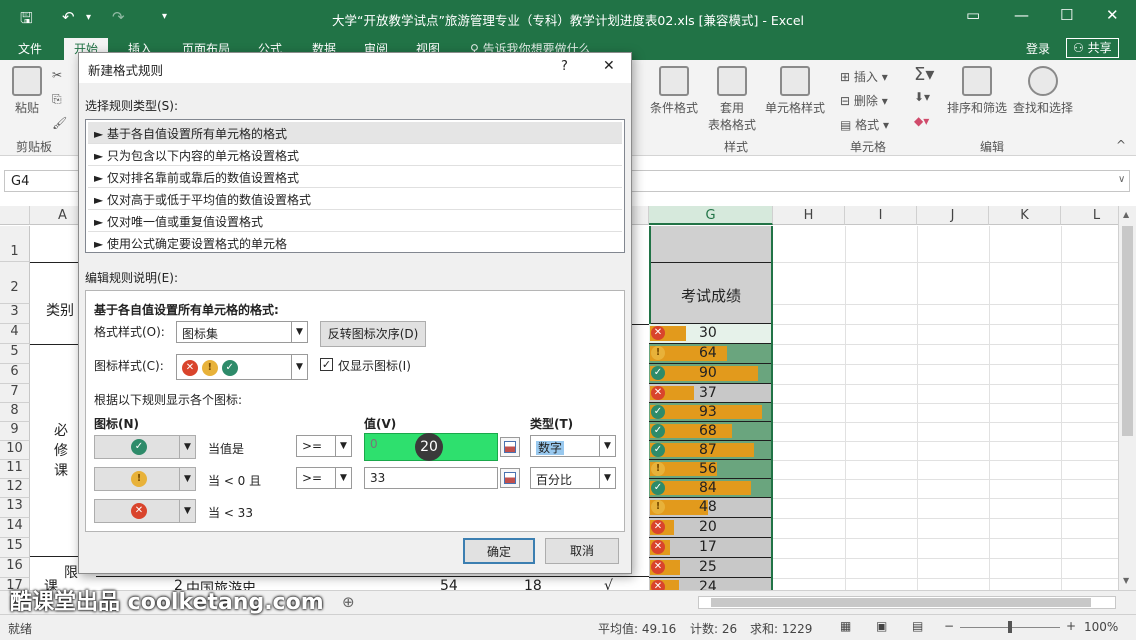 The height and width of the screenshot is (640, 1136). I want to click on row-header: 3, so click(15, 314).